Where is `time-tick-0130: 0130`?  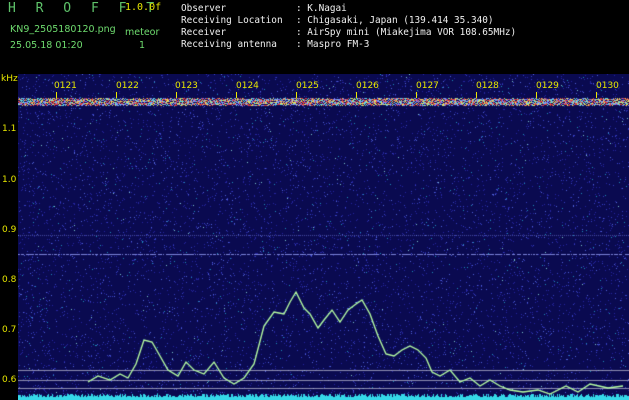 time-tick-0130: 0130 is located at coordinates (607, 86).